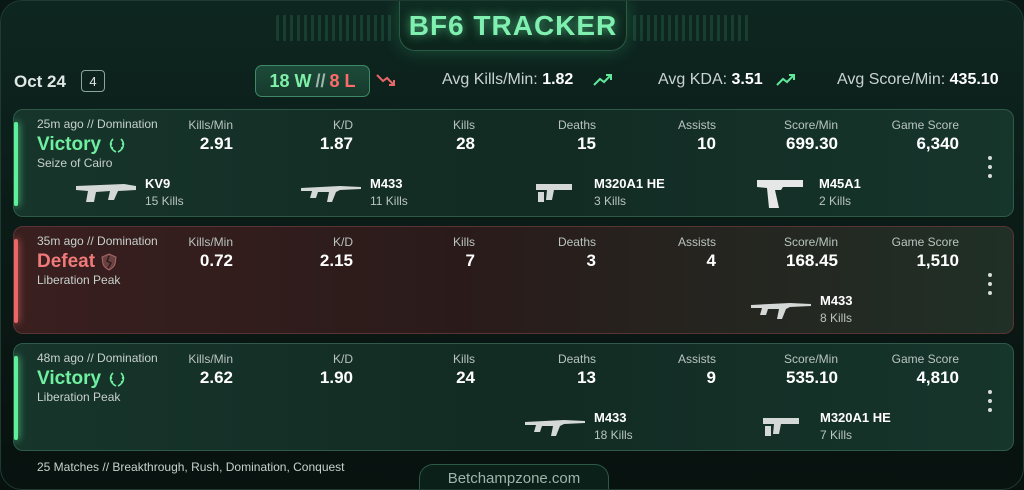 Image resolution: width=1024 pixels, height=490 pixels. What do you see at coordinates (75, 163) in the screenshot?
I see `map-name: Seize of Cairo` at bounding box center [75, 163].